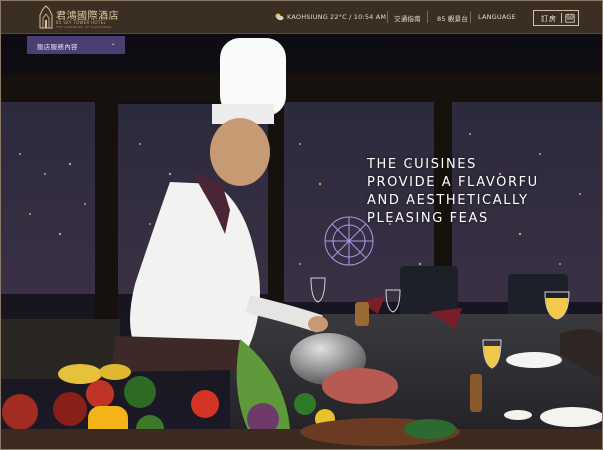 This screenshot has width=603, height=450. What do you see at coordinates (452, 18) in the screenshot?
I see `observatory-link: 85 觀景台` at bounding box center [452, 18].